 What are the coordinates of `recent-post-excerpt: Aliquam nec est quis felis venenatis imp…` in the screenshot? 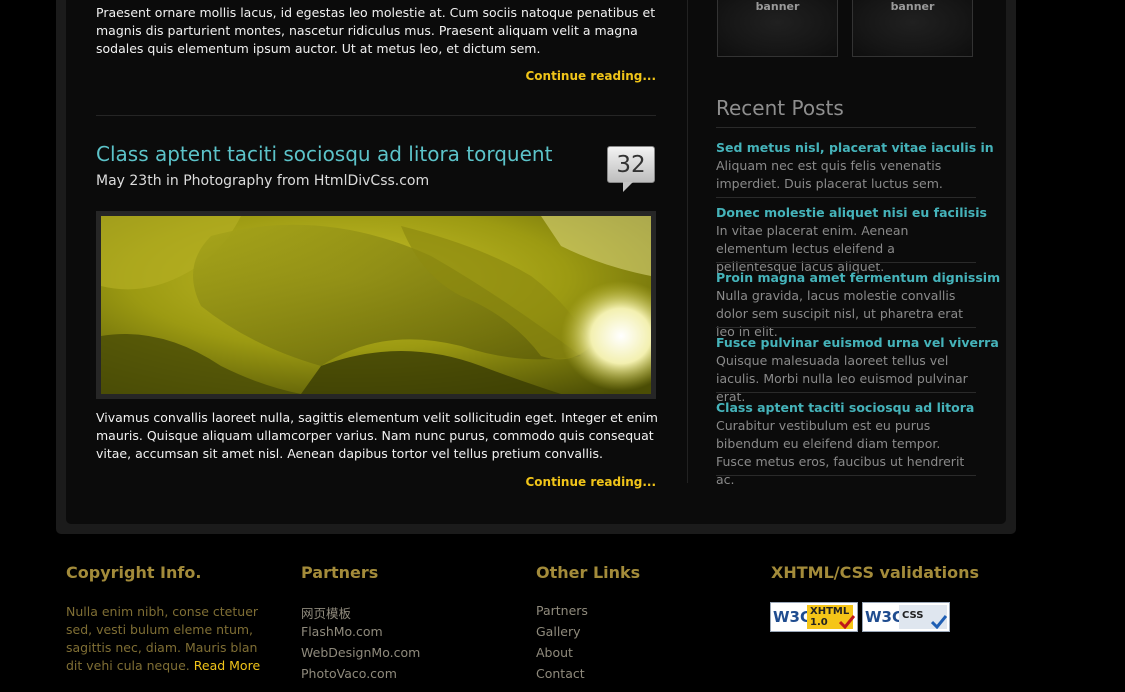 It's located at (829, 174).